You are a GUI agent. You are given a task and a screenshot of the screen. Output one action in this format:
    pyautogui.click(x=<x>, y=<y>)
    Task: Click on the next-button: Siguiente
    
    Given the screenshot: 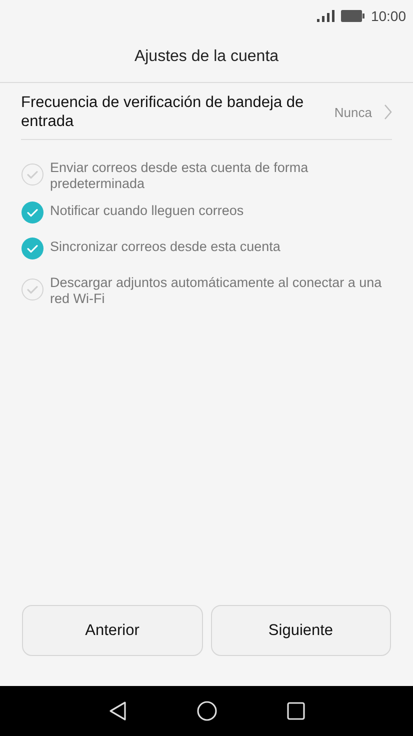 What is the action you would take?
    pyautogui.click(x=300, y=630)
    